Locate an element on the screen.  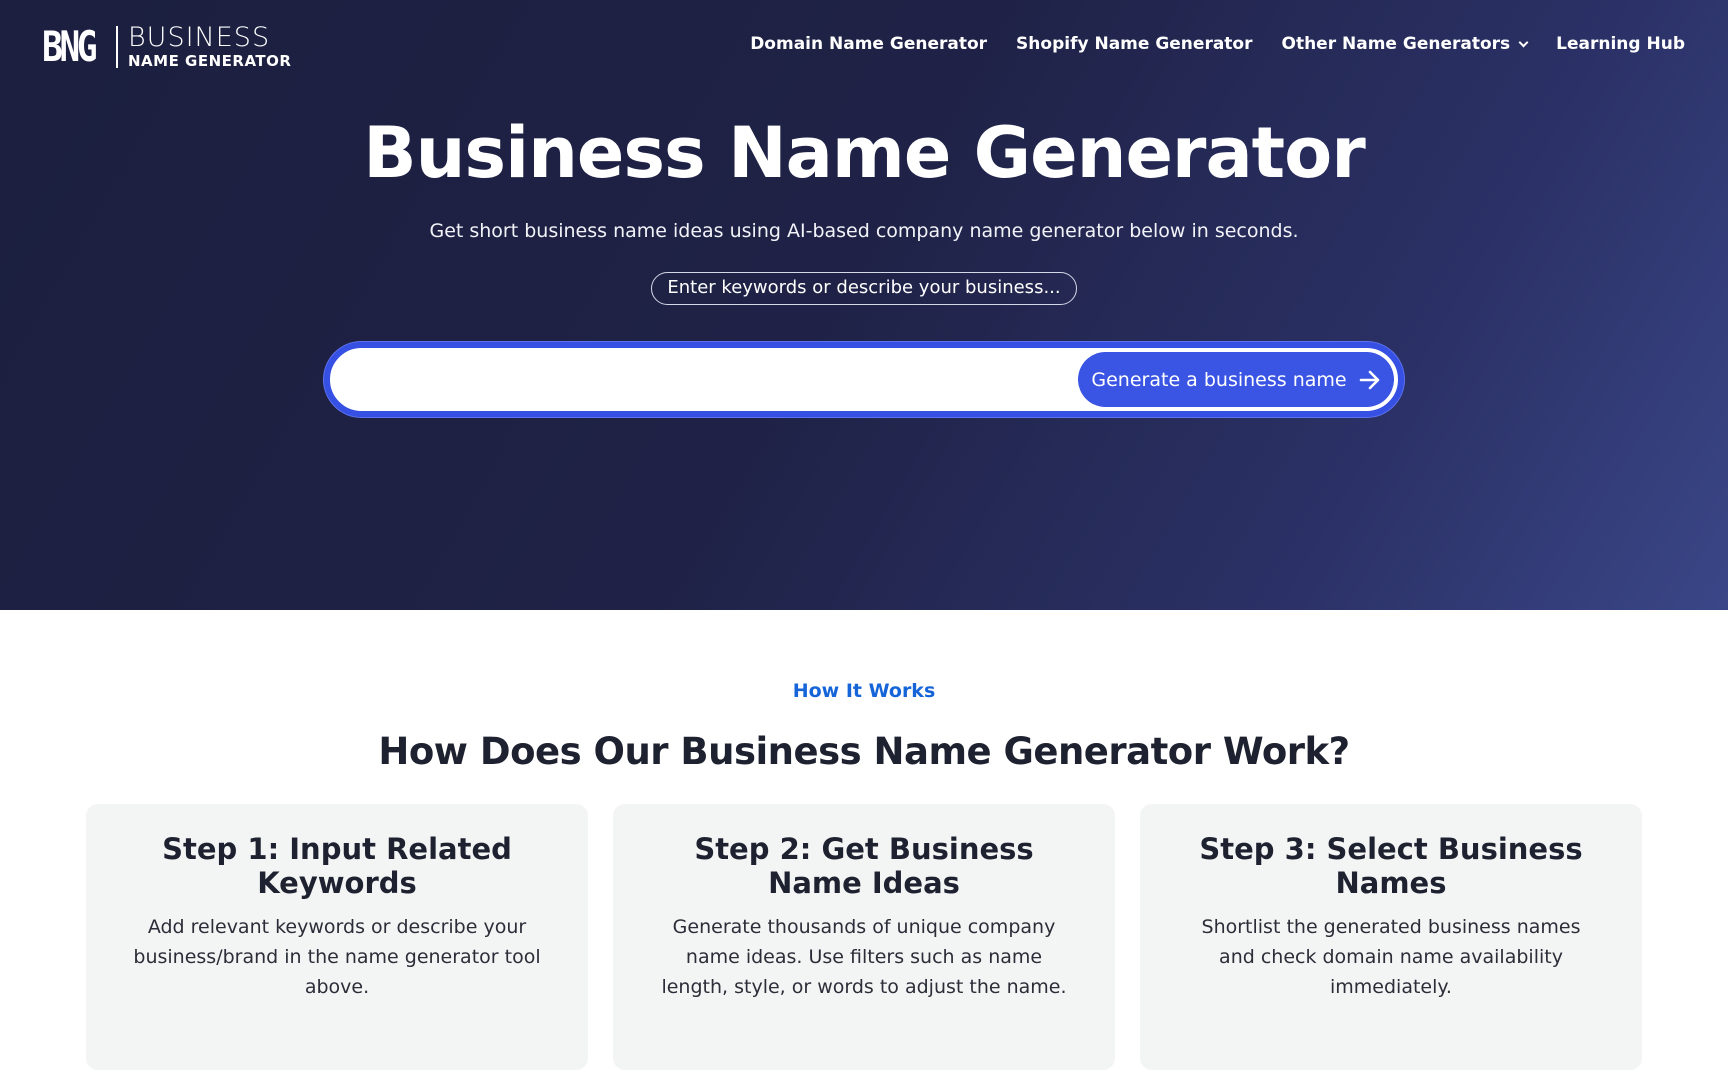
nav-learning-hub: Learning Hub is located at coordinates (1620, 44).